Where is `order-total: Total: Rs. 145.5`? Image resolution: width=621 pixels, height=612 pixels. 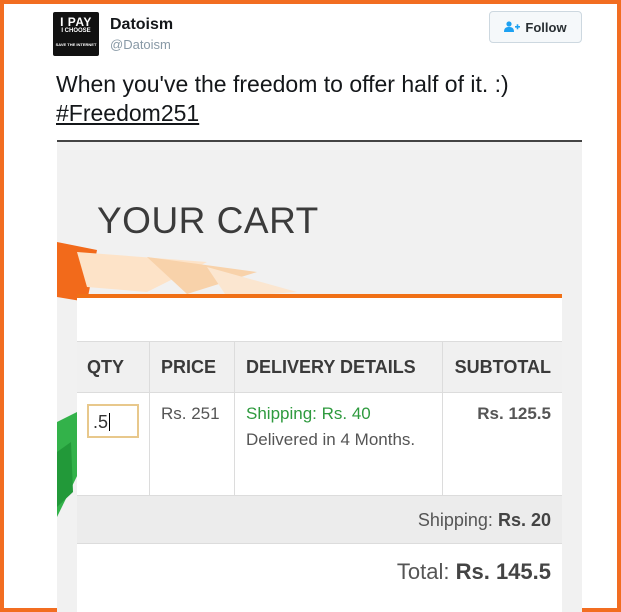
order-total: Total: Rs. 145.5 is located at coordinates (474, 572).